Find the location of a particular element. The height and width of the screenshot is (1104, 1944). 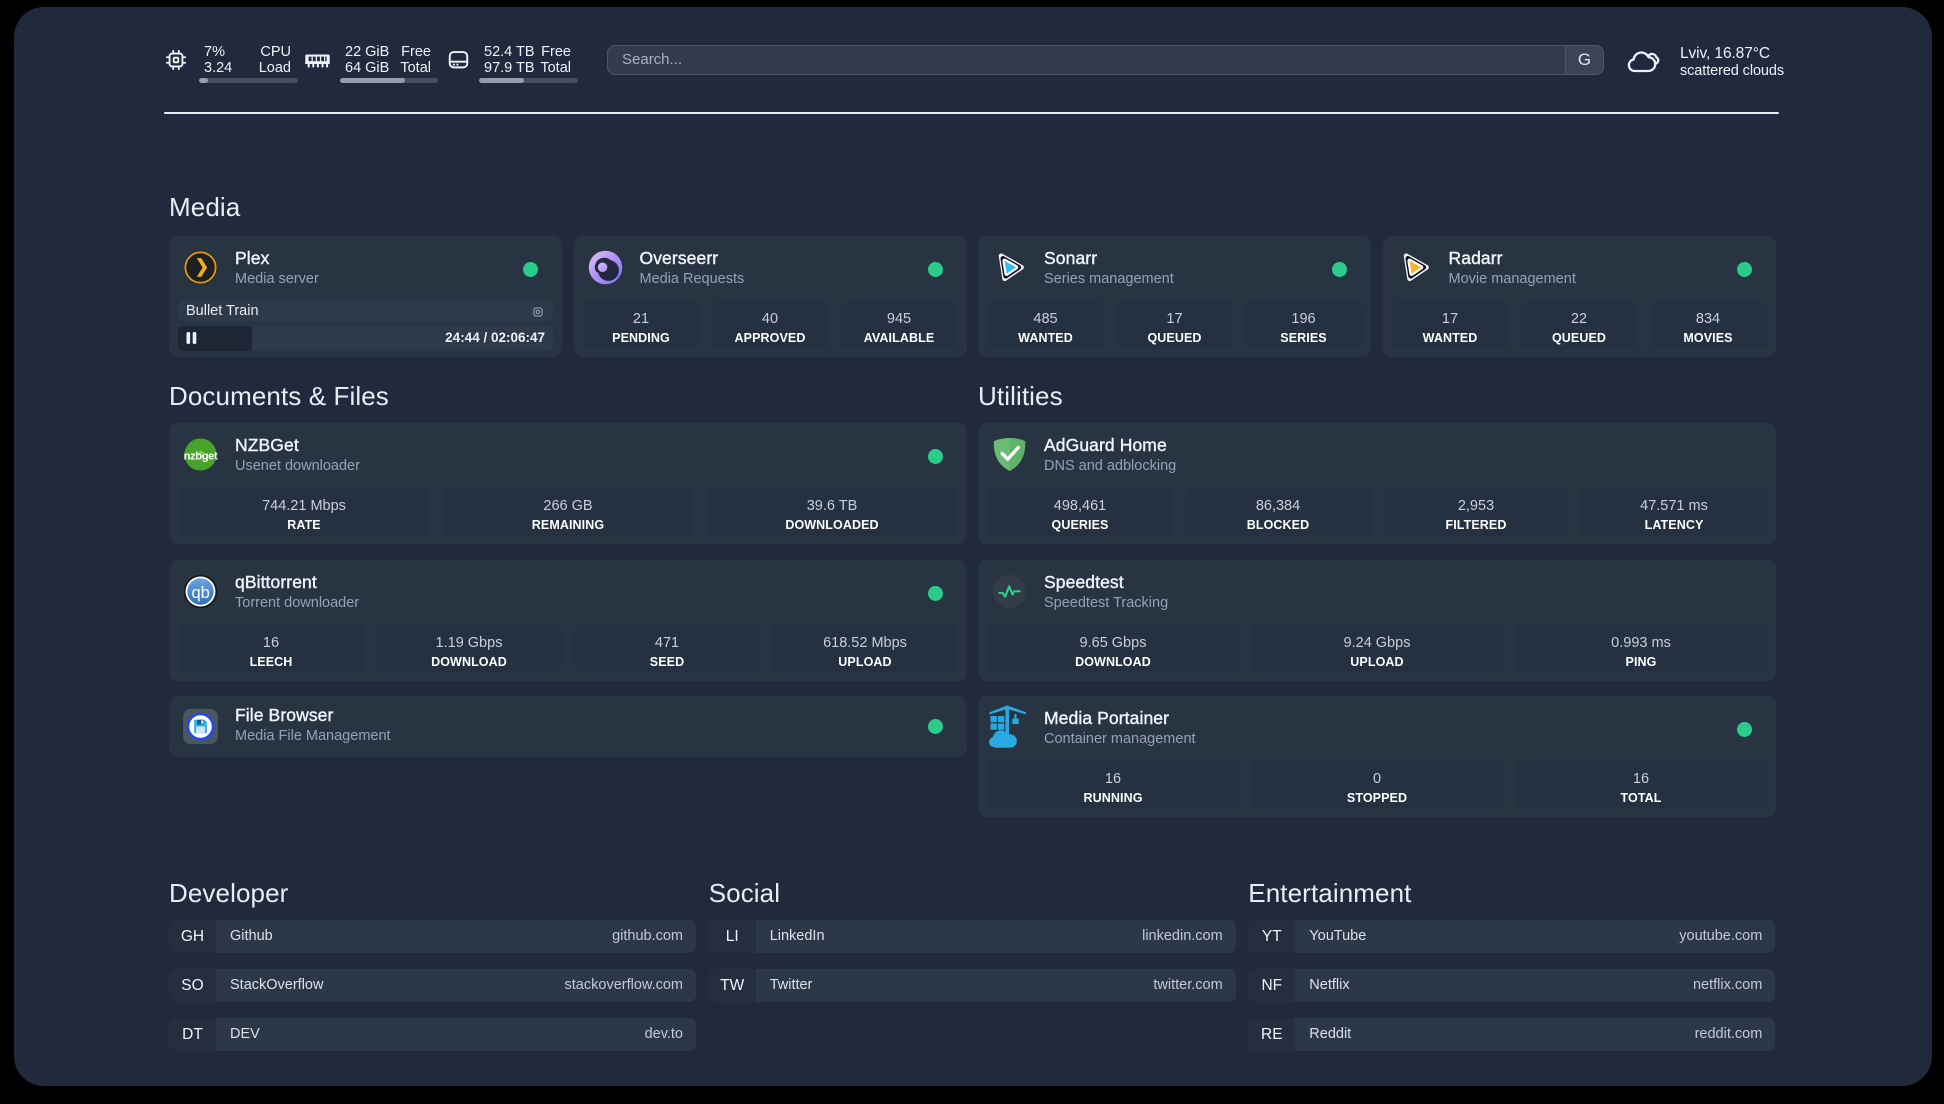

svg-text: qb is located at coordinates (201, 592).